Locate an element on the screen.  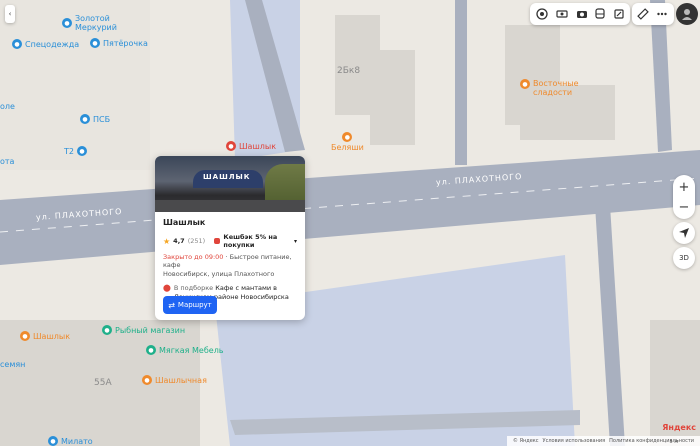
cart-icon: ● is located at coordinates (95, 43).